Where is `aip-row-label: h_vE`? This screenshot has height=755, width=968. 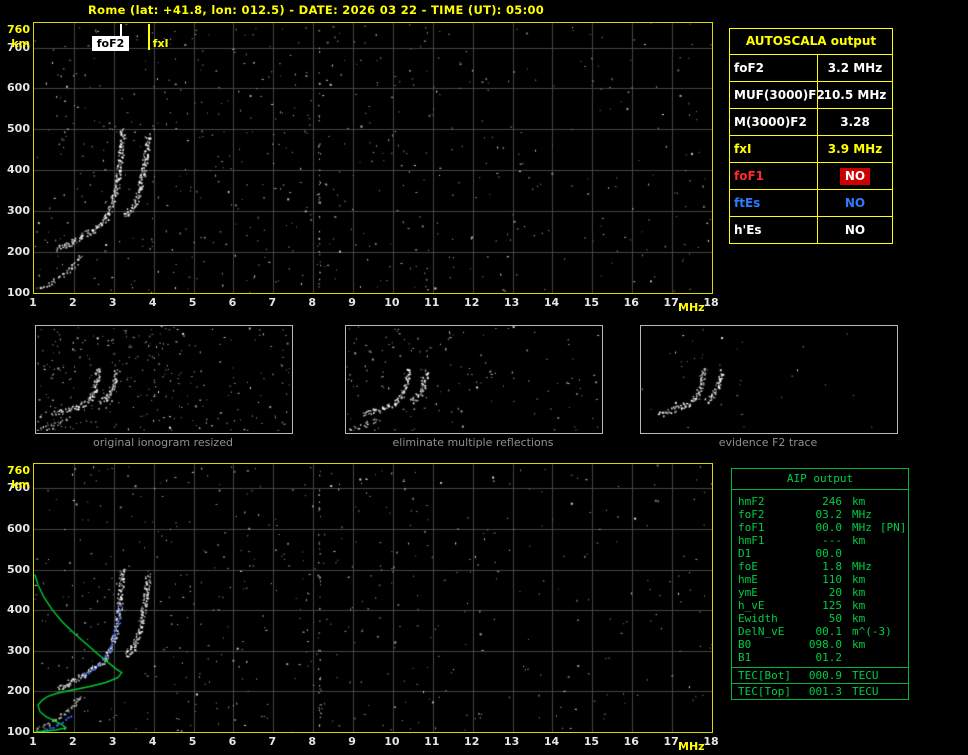 aip-row-label: h_vE is located at coordinates (751, 605).